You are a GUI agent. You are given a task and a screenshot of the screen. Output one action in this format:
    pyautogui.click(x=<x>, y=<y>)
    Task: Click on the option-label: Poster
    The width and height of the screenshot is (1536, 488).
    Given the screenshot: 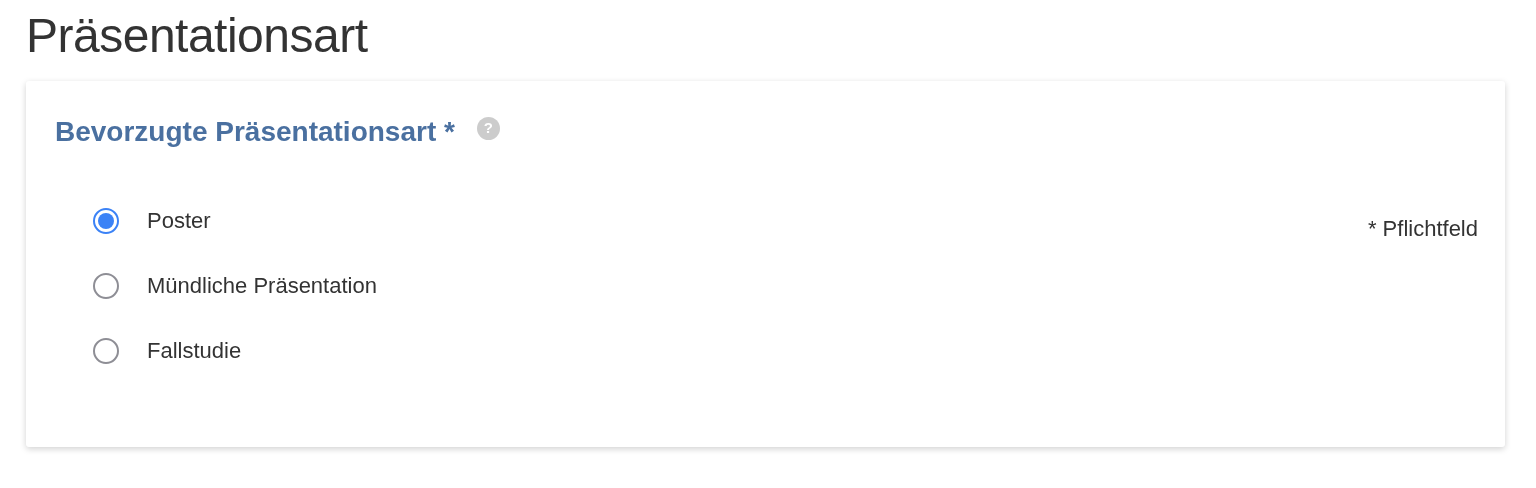 What is the action you would take?
    pyautogui.click(x=179, y=221)
    